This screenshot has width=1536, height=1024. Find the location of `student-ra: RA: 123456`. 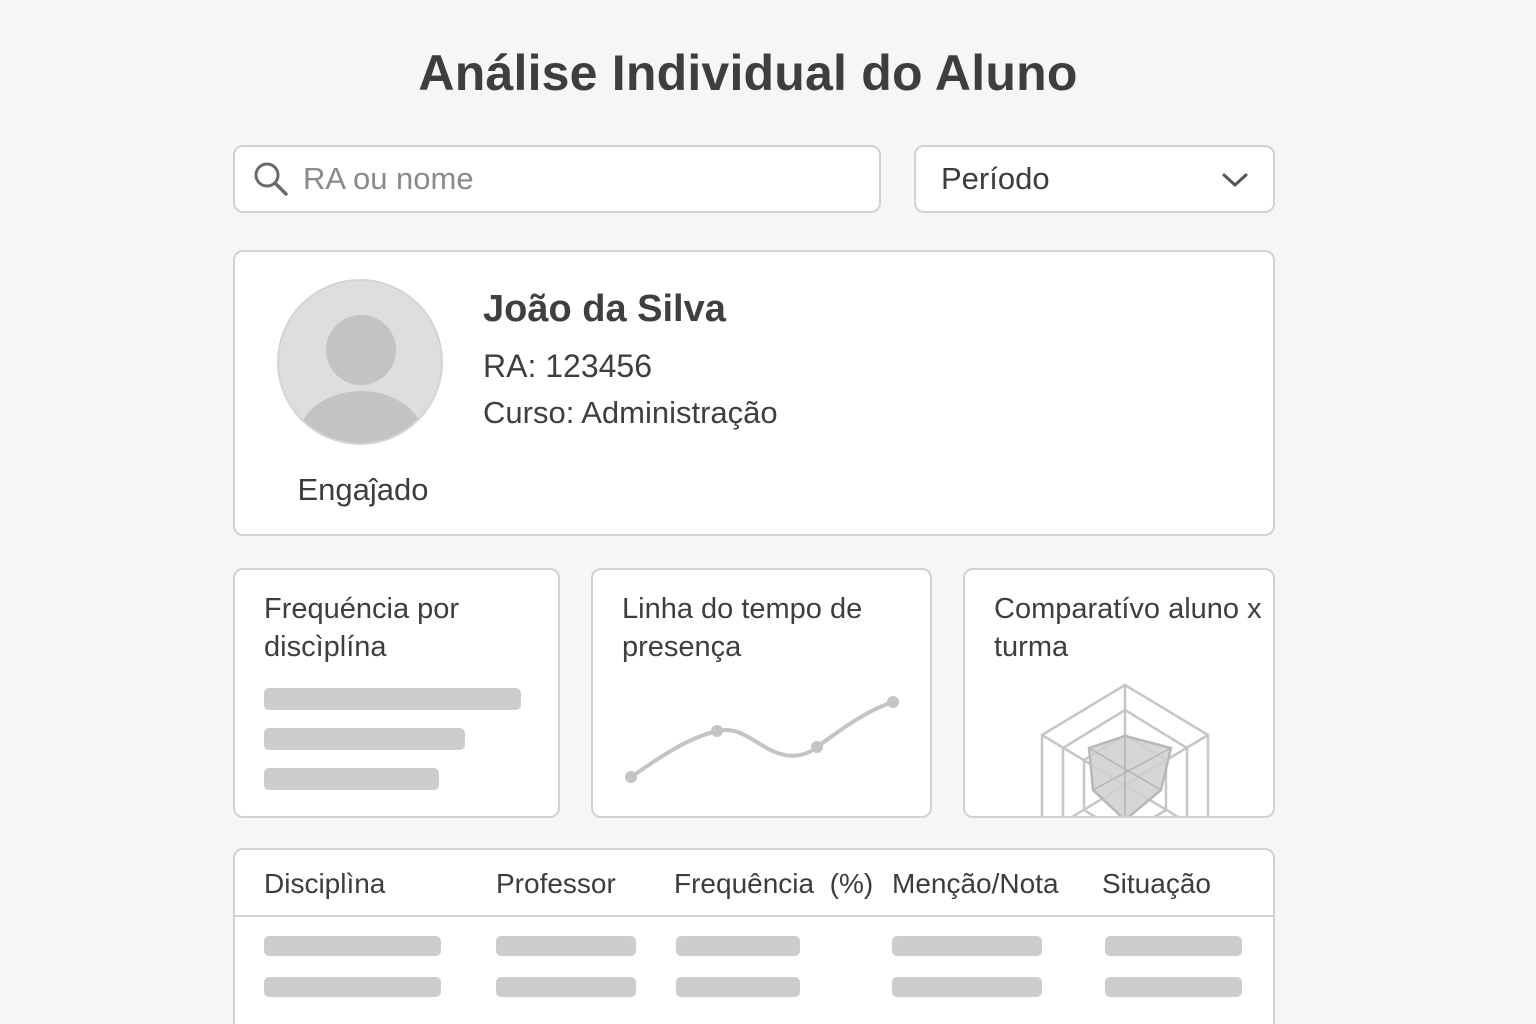

student-ra: RA: 123456 is located at coordinates (568, 366).